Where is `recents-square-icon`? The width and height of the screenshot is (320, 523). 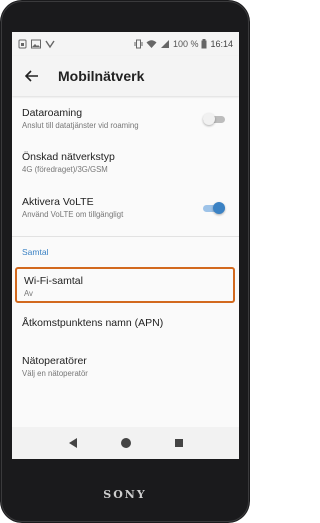 recents-square-icon is located at coordinates (179, 443).